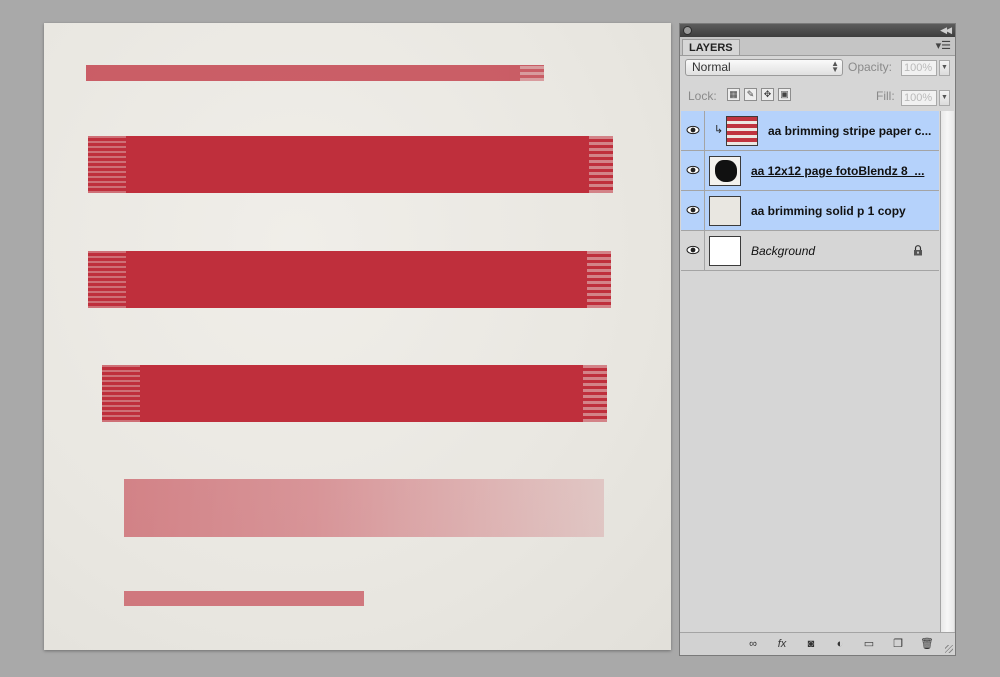 The width and height of the screenshot is (1000, 677). What do you see at coordinates (885, 96) in the screenshot?
I see `fill-label: Fill:` at bounding box center [885, 96].